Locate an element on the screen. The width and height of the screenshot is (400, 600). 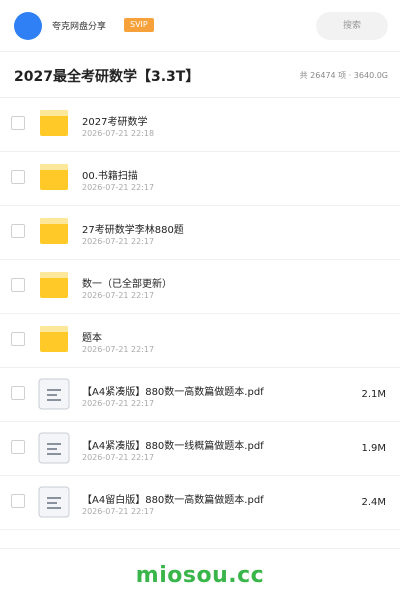
file-name: 00.书籍扫描 is located at coordinates (110, 176).